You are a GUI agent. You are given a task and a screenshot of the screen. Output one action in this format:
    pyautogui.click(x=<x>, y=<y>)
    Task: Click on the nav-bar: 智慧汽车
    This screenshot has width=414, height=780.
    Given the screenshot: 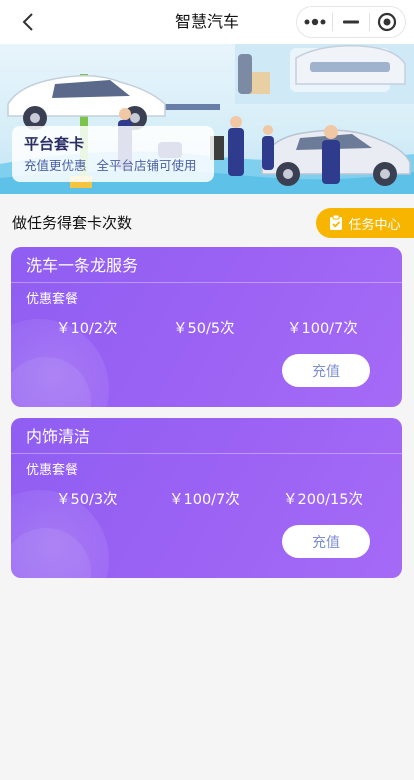 What is the action you would take?
    pyautogui.click(x=207, y=22)
    